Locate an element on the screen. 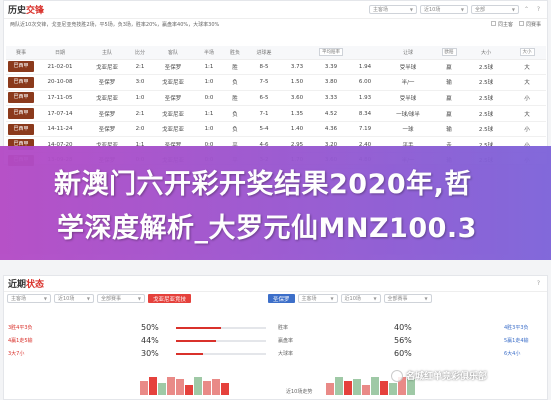 This screenshot has width=551, height=400. question-icon: ? is located at coordinates (538, 9).